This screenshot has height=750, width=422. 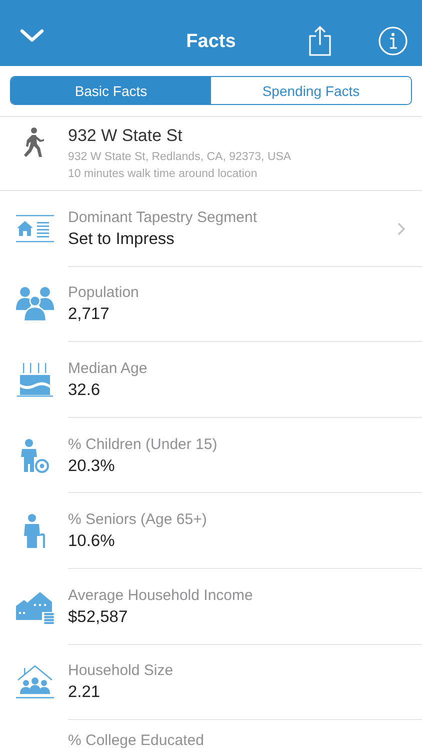 I want to click on fact-value: 2.21, so click(x=85, y=692).